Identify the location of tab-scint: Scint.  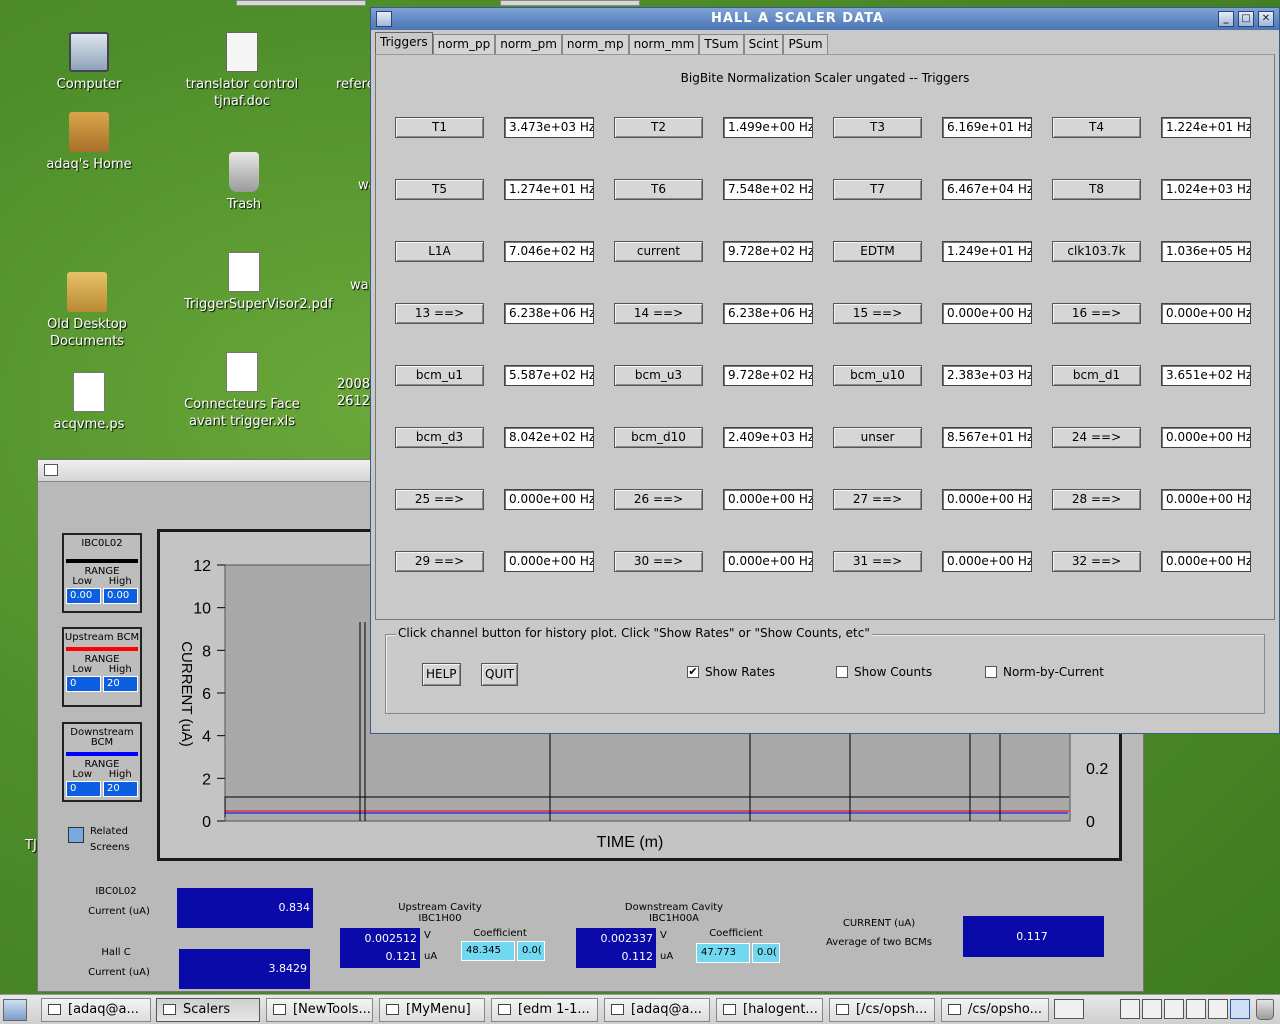
(763, 44).